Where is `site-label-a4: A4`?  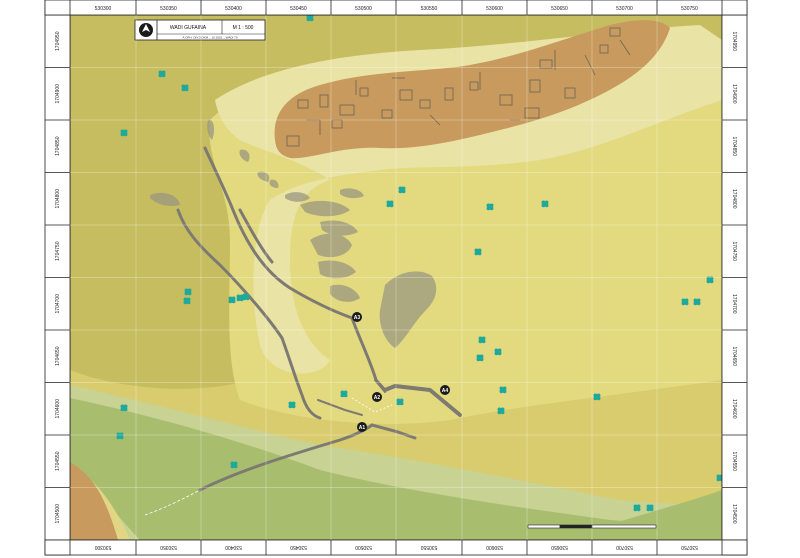 site-label-a4: A4 is located at coordinates (445, 391).